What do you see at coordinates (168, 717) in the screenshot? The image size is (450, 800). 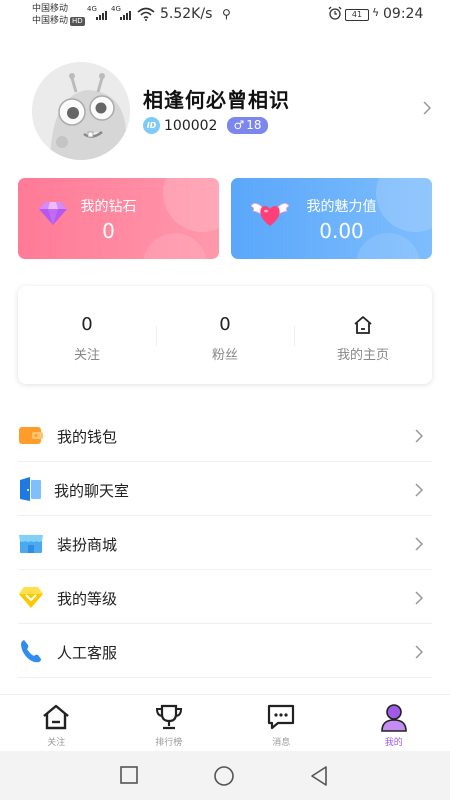 I see `trophy-icon` at bounding box center [168, 717].